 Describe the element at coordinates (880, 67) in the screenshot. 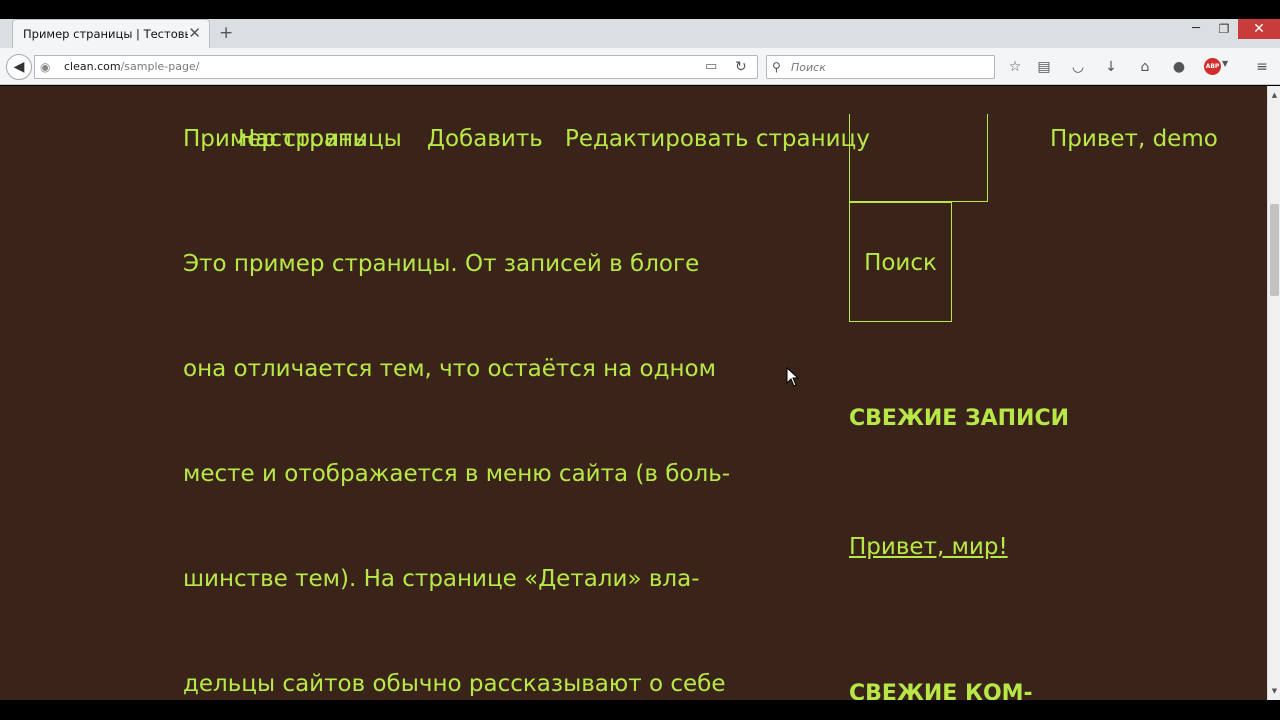

I see `search-box: ⚲ Поиск` at that location.